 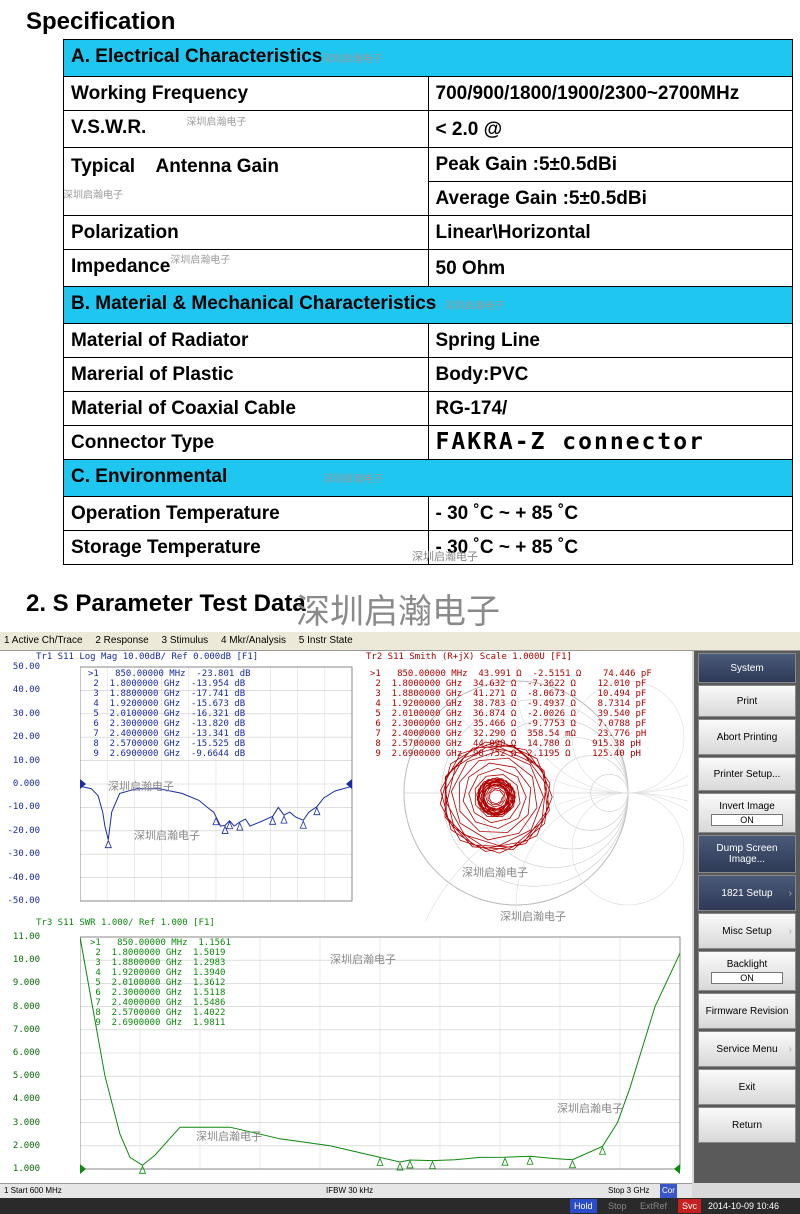 I want to click on marker-readout: 7 2.4000000 GHz 1.5486, so click(x=158, y=1003).